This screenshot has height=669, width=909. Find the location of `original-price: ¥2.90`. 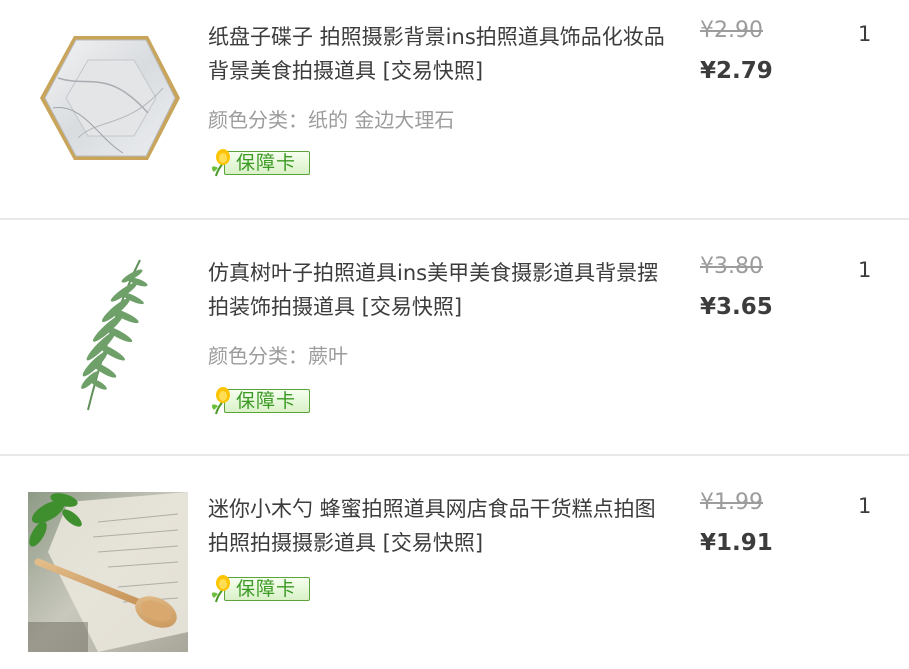

original-price: ¥2.90 is located at coordinates (731, 30).